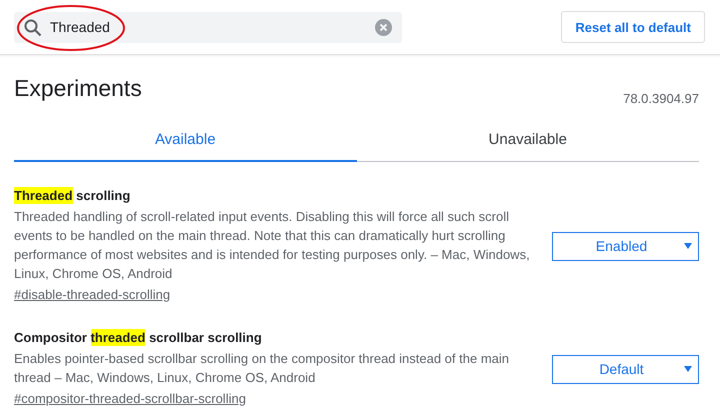 The height and width of the screenshot is (418, 720). Describe the element at coordinates (633, 27) in the screenshot. I see `reset-button: Reset all to default` at that location.